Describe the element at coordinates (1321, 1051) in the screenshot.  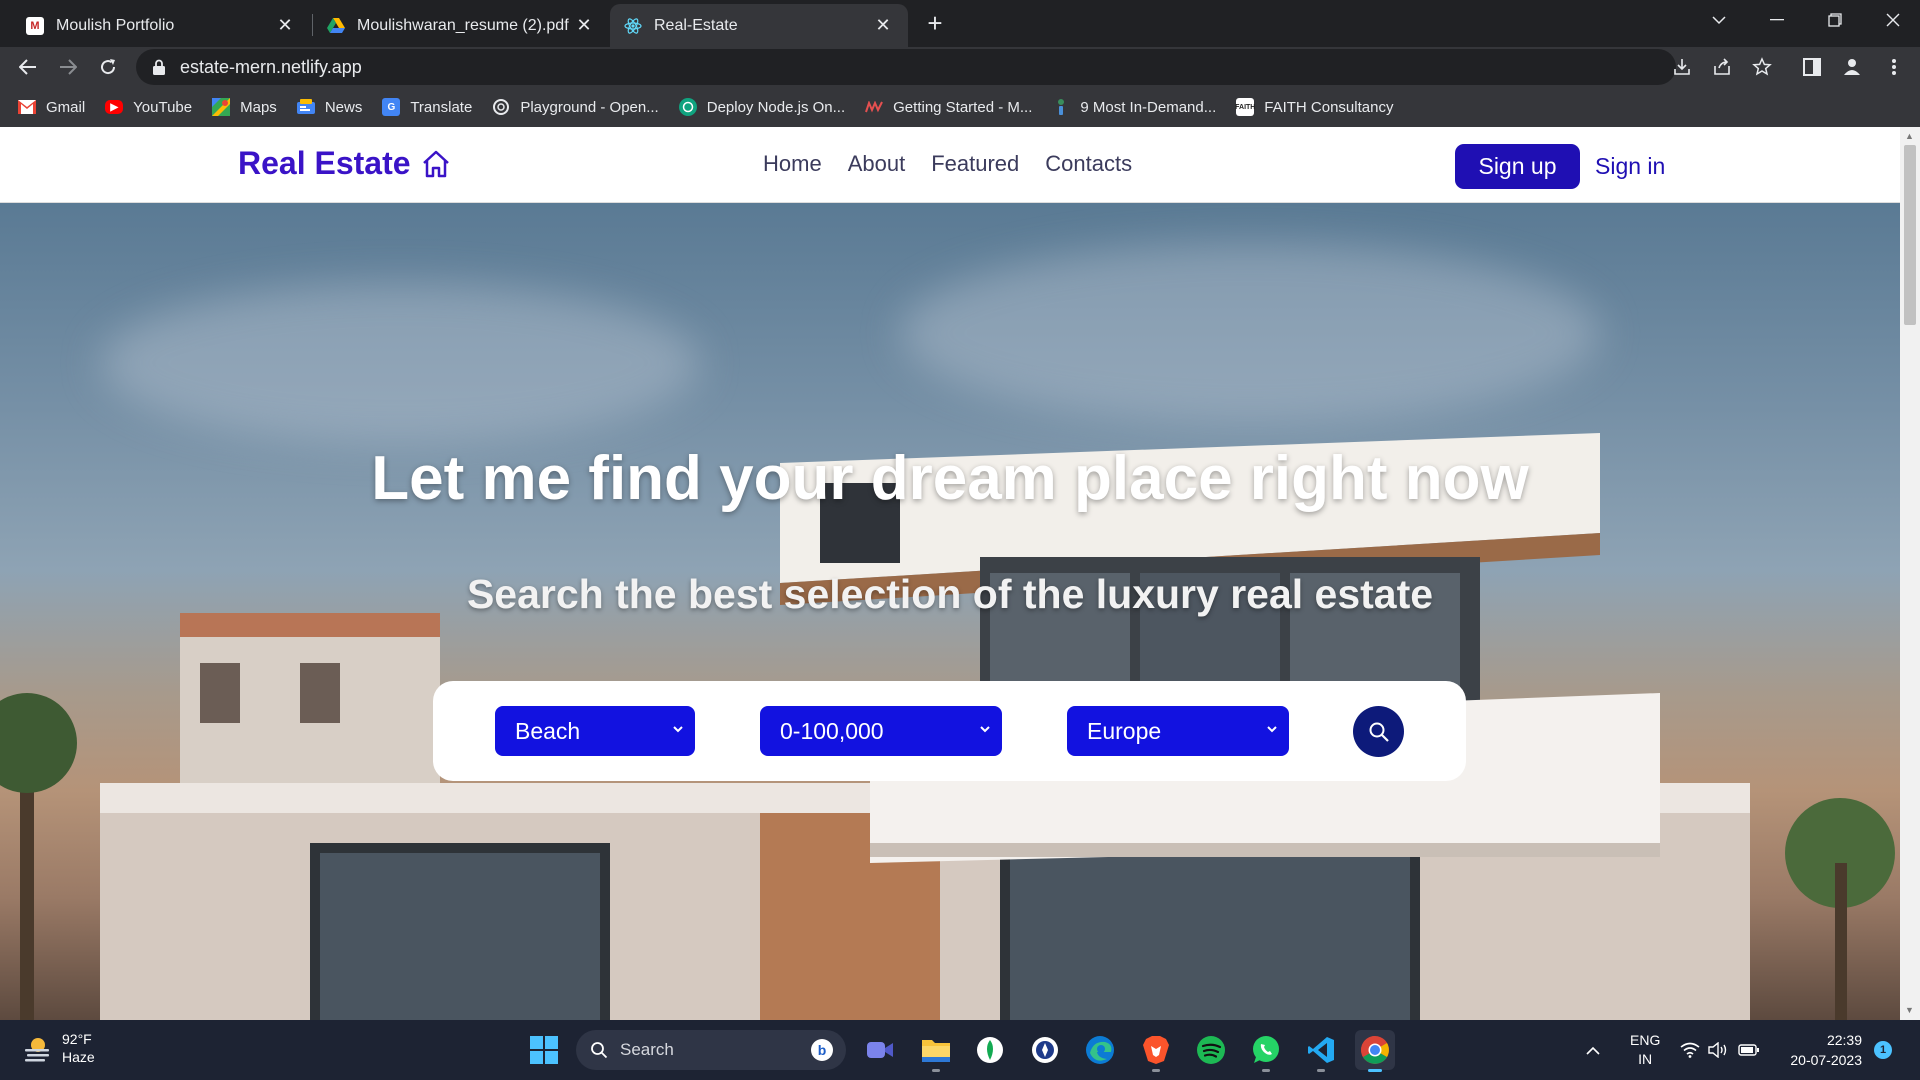
I see `vscode-app` at that location.